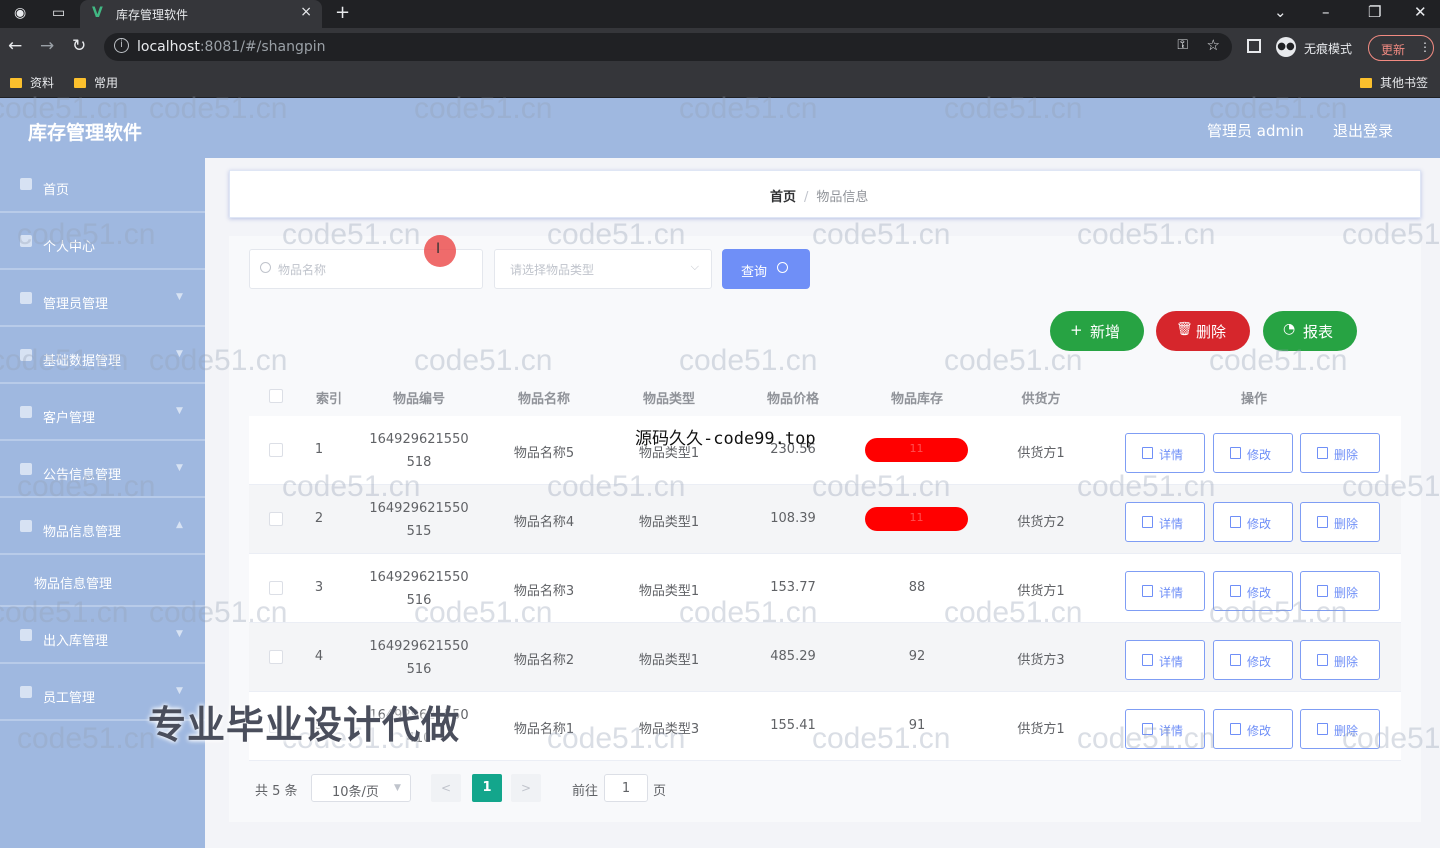 This screenshot has height=848, width=1440. Describe the element at coordinates (15, 46) in the screenshot. I see `back-icon: ←` at that location.